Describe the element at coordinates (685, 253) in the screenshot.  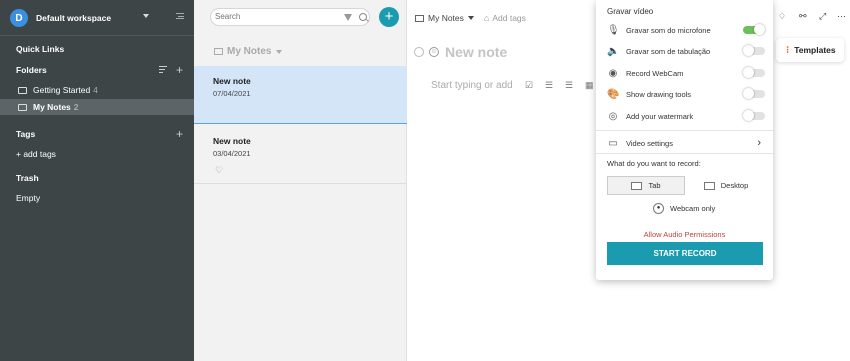
I see `start-record-button: START RECORD` at that location.